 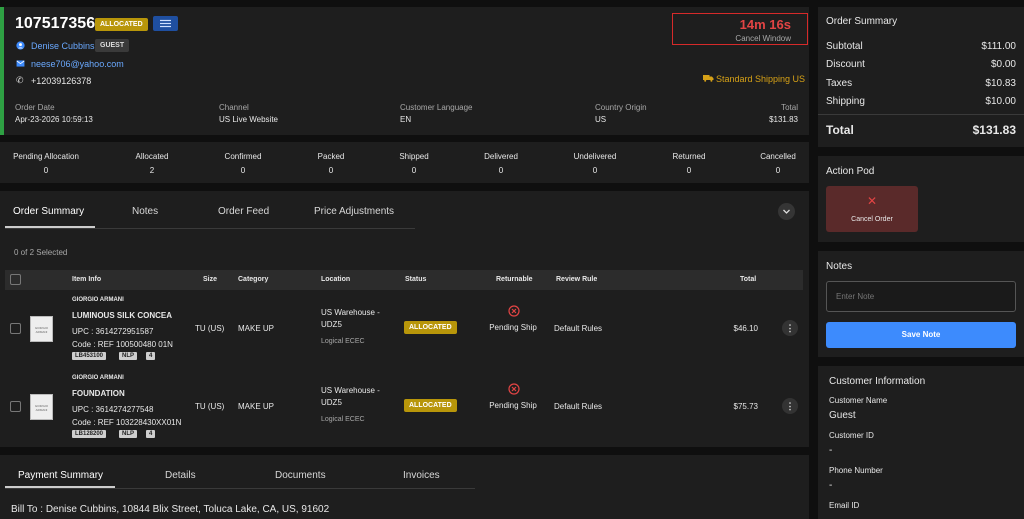 I want to click on item-returnable: Pending Ship, so click(x=513, y=327).